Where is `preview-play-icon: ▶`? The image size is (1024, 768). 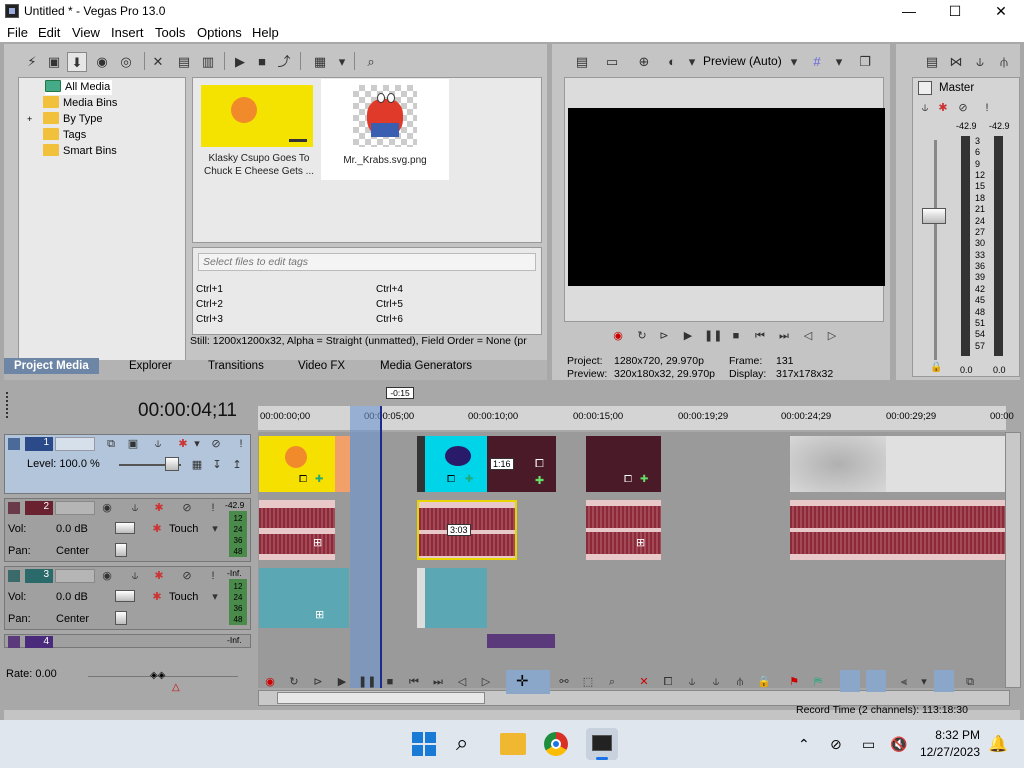 preview-play-icon: ▶ is located at coordinates (240, 62).